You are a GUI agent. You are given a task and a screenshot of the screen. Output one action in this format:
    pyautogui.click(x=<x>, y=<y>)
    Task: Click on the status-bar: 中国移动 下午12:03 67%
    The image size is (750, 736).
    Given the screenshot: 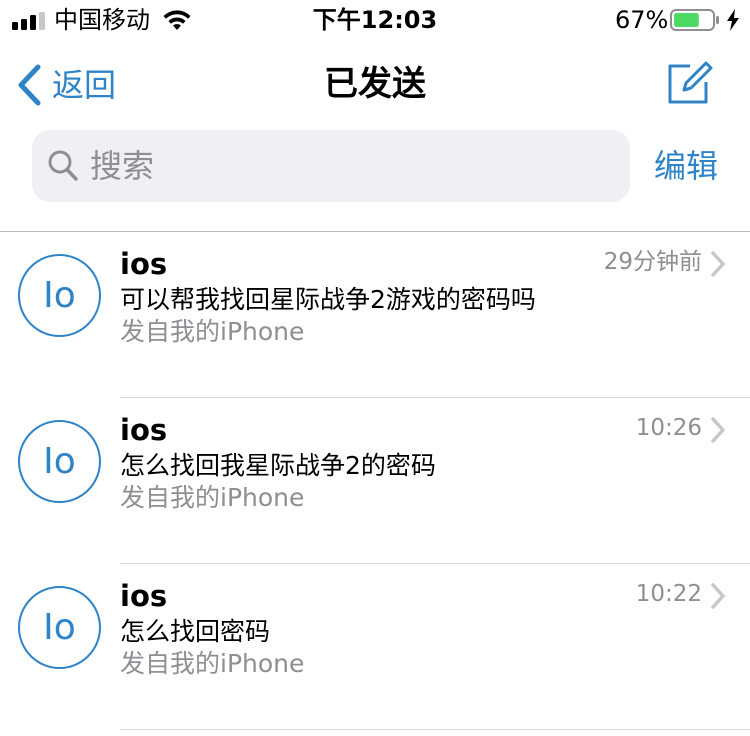 What is the action you would take?
    pyautogui.click(x=375, y=20)
    